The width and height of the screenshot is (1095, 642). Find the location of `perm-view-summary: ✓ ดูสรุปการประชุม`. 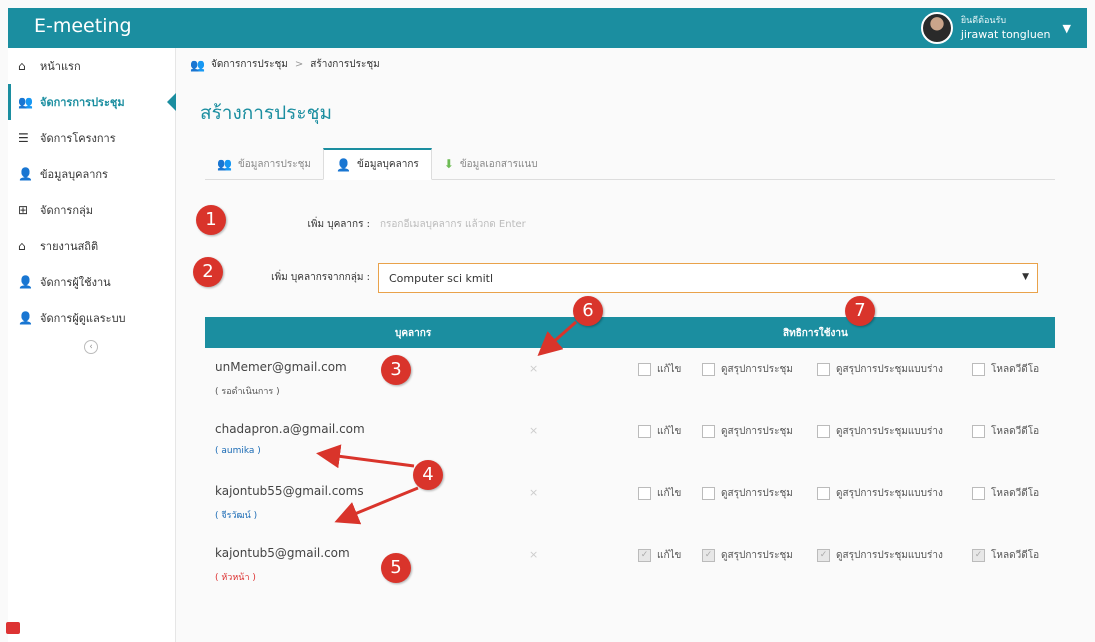

perm-view-summary: ✓ ดูสรุปการประชุม is located at coordinates (747, 555).